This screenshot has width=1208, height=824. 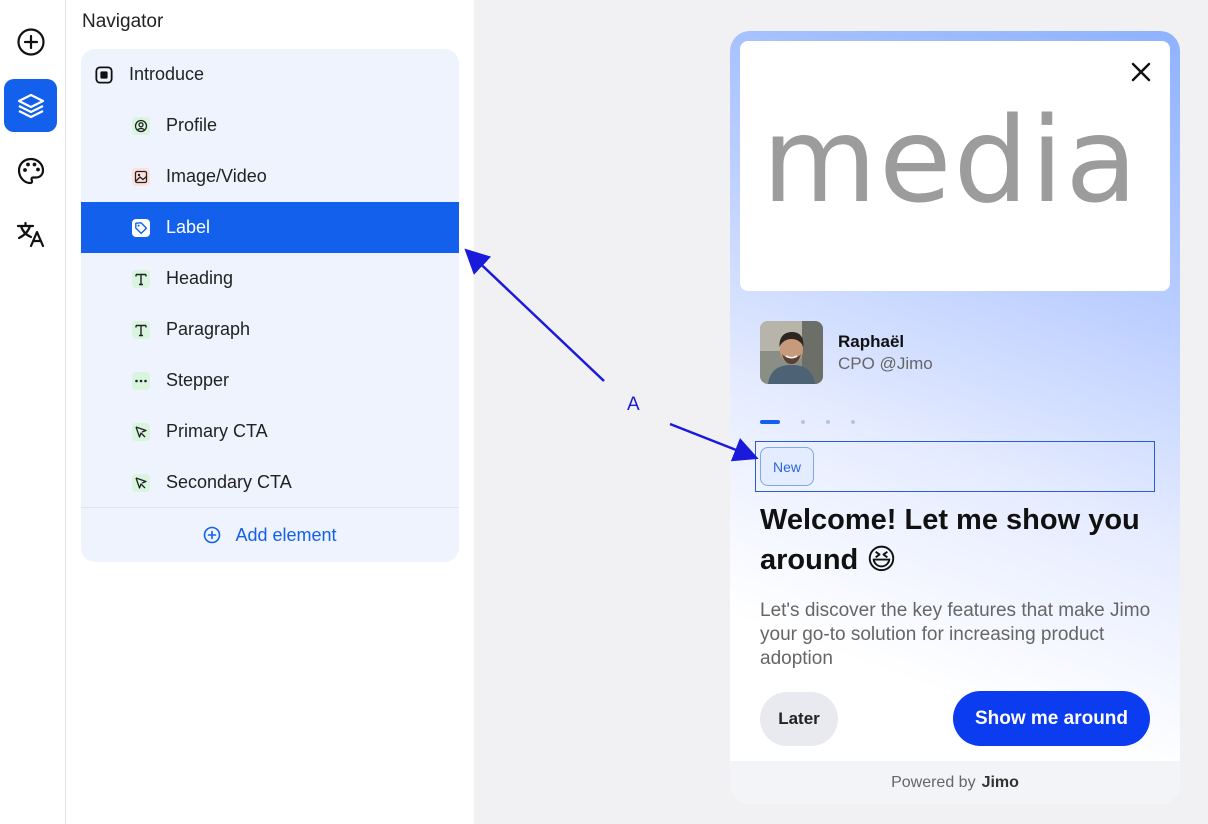 I want to click on image-icon, so click(x=141, y=176).